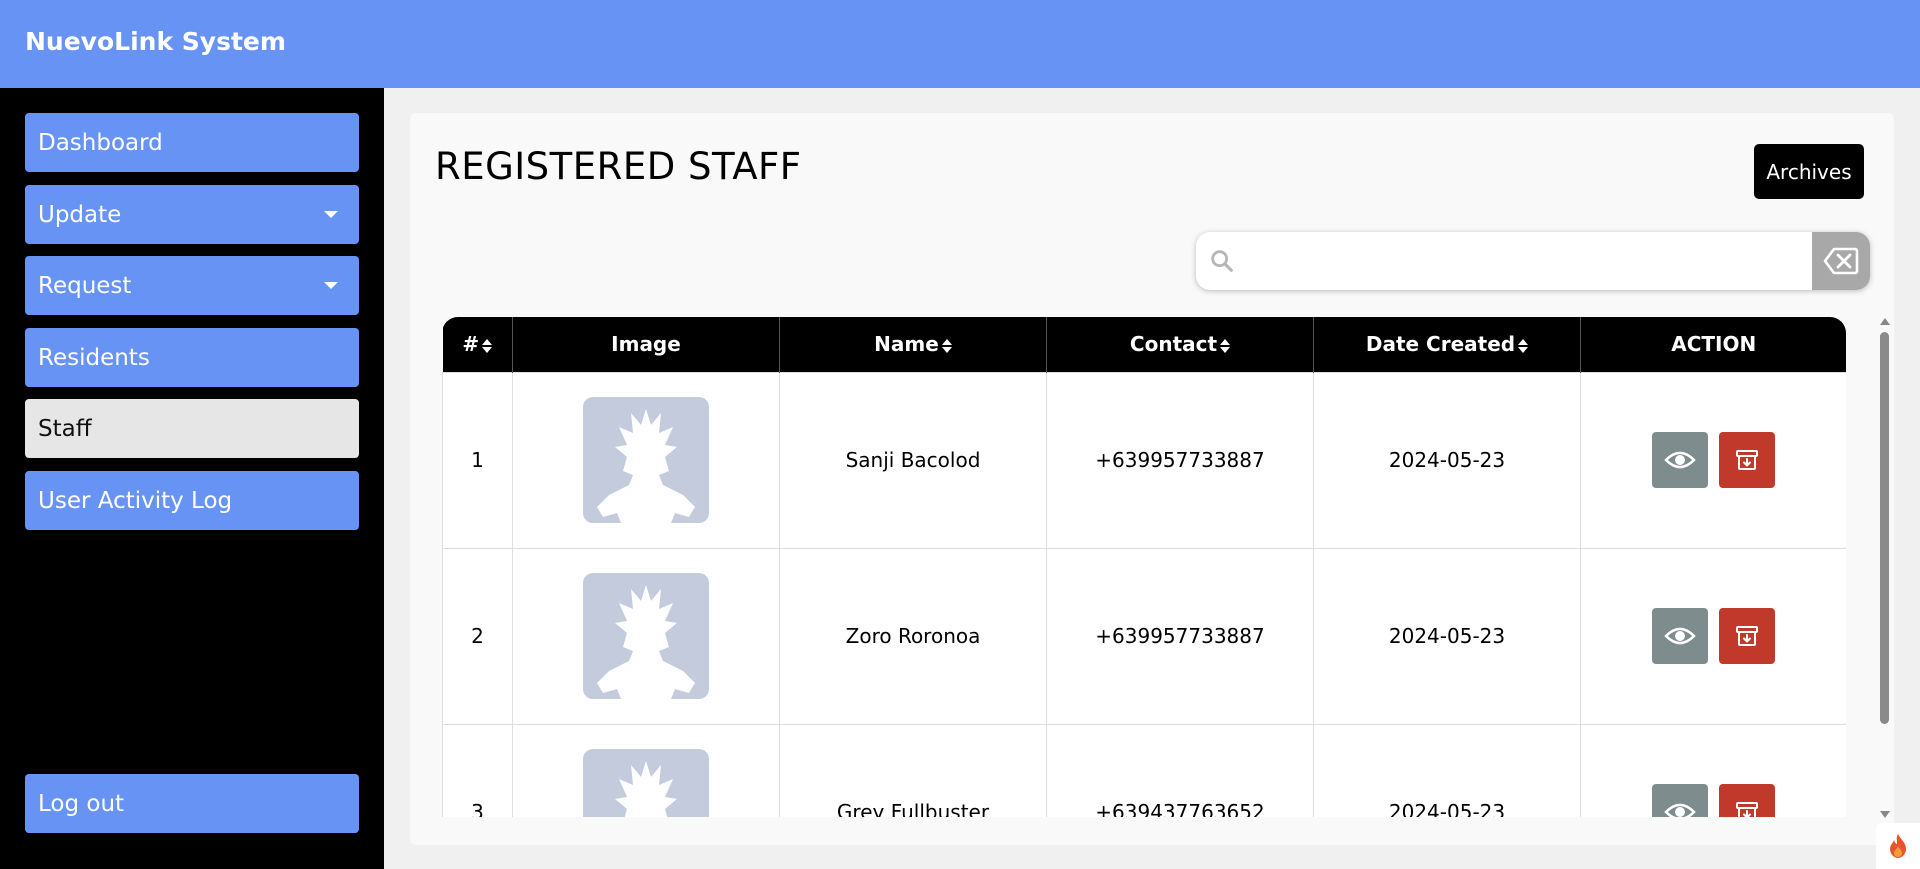 The height and width of the screenshot is (869, 1920). Describe the element at coordinates (1713, 344) in the screenshot. I see `column-header-action: ACTION` at that location.